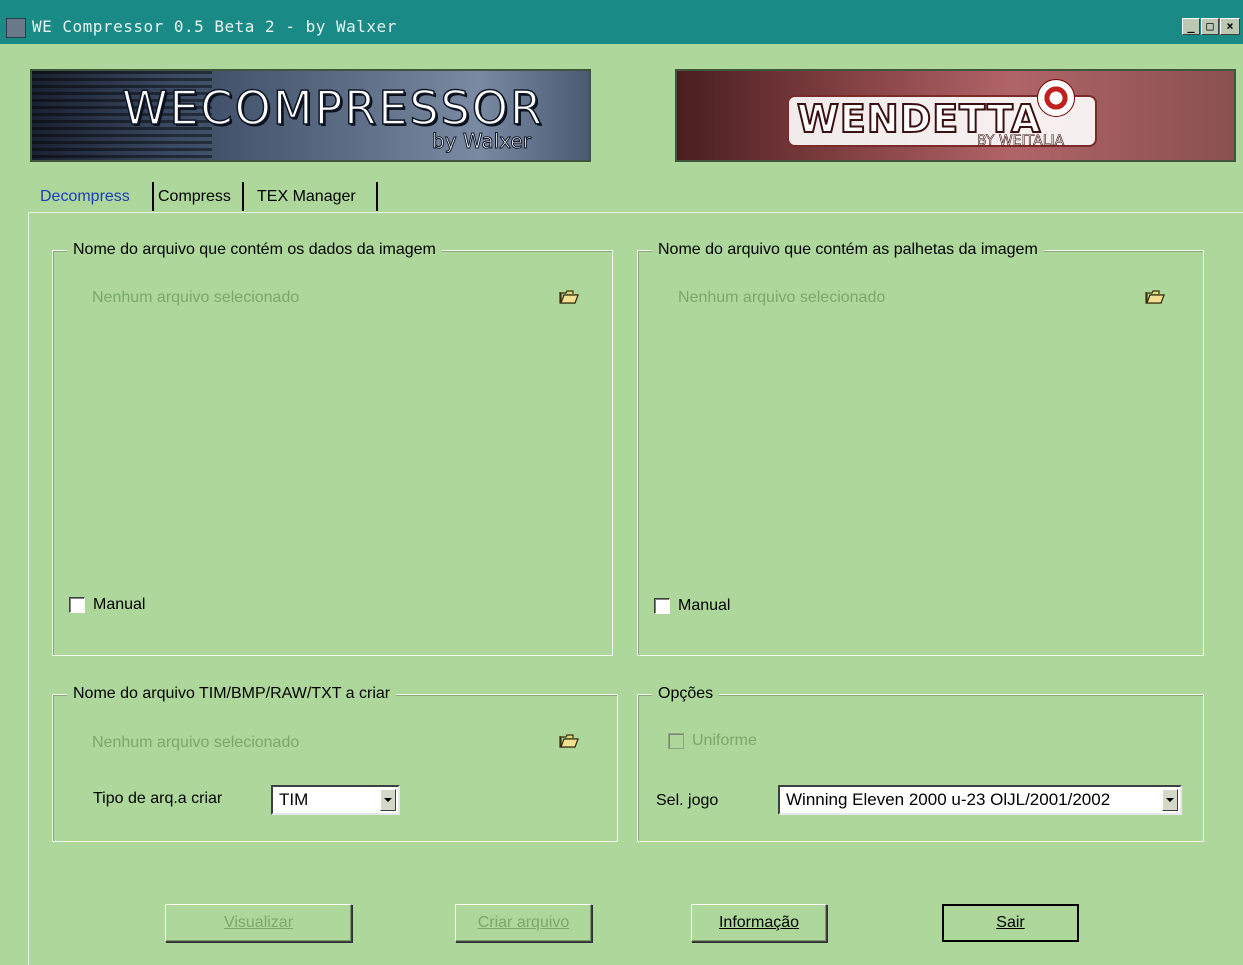 This screenshot has width=1243, height=965. I want to click on file-type-select: TIM, so click(335, 800).